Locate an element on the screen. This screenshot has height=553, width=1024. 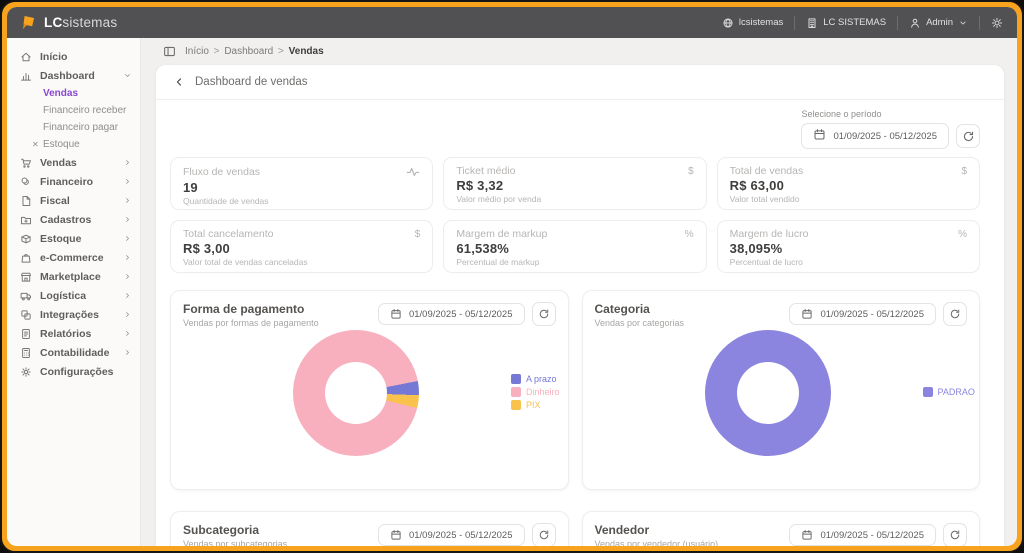
folder-icon is located at coordinates (26, 220).